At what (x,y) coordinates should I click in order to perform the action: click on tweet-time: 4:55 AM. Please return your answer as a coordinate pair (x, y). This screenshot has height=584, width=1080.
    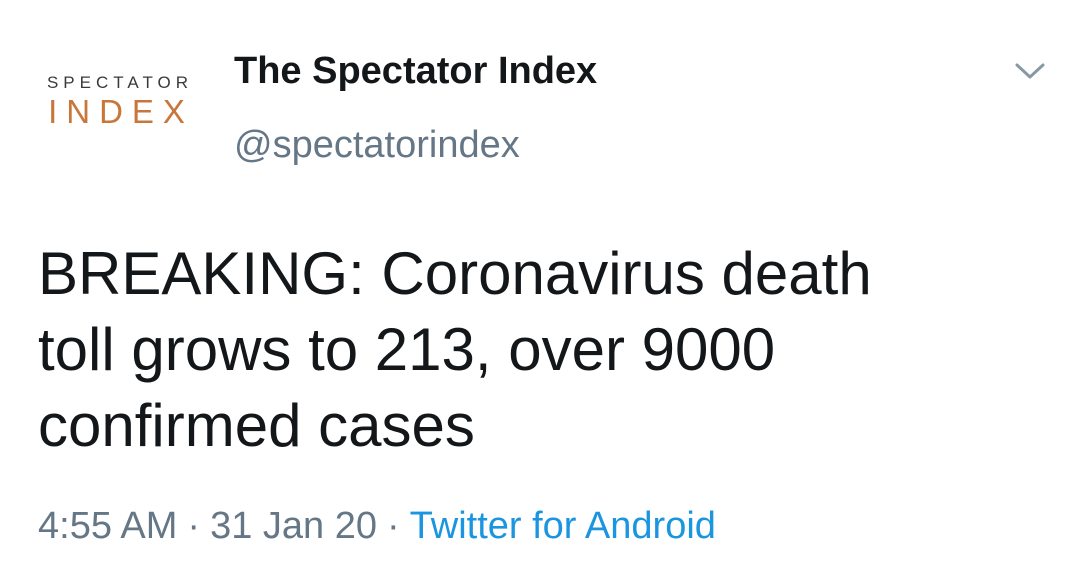
    Looking at the image, I should click on (107, 526).